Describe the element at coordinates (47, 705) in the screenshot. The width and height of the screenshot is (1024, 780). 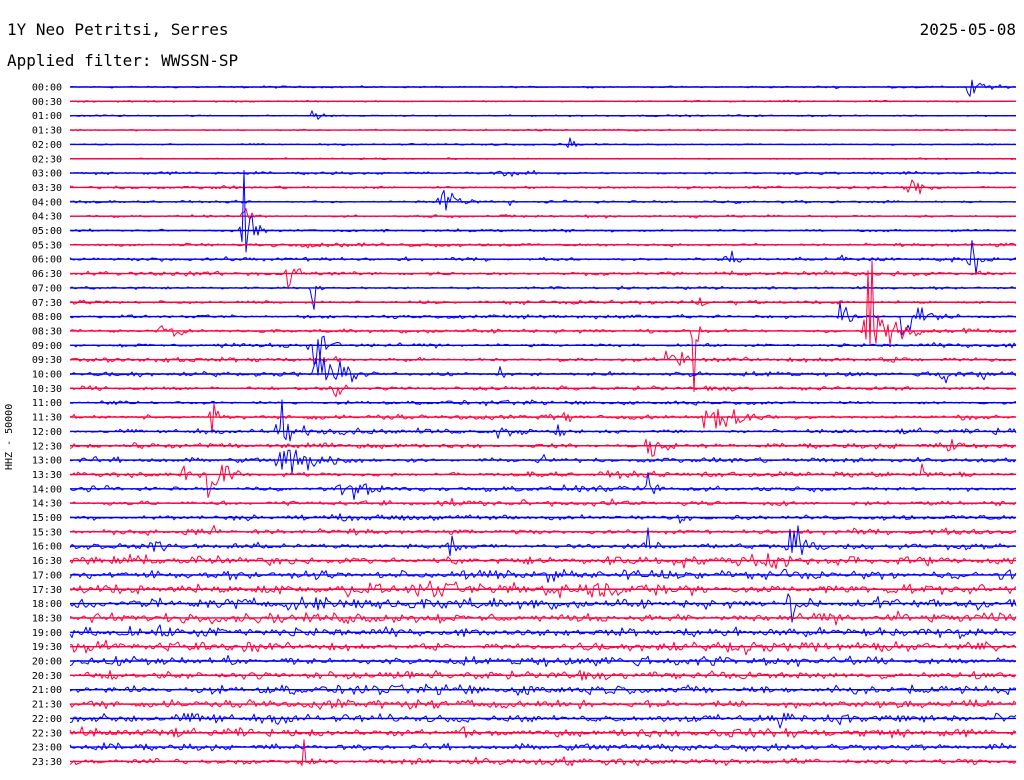
I see `time-label: 21:30` at that location.